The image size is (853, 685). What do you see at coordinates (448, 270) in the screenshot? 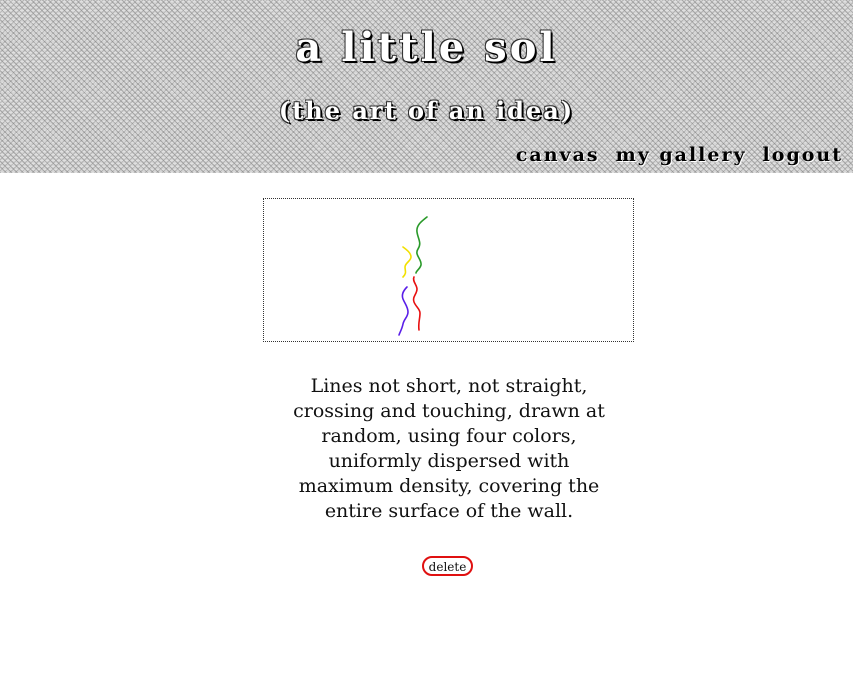
I see `artwork-canvas` at bounding box center [448, 270].